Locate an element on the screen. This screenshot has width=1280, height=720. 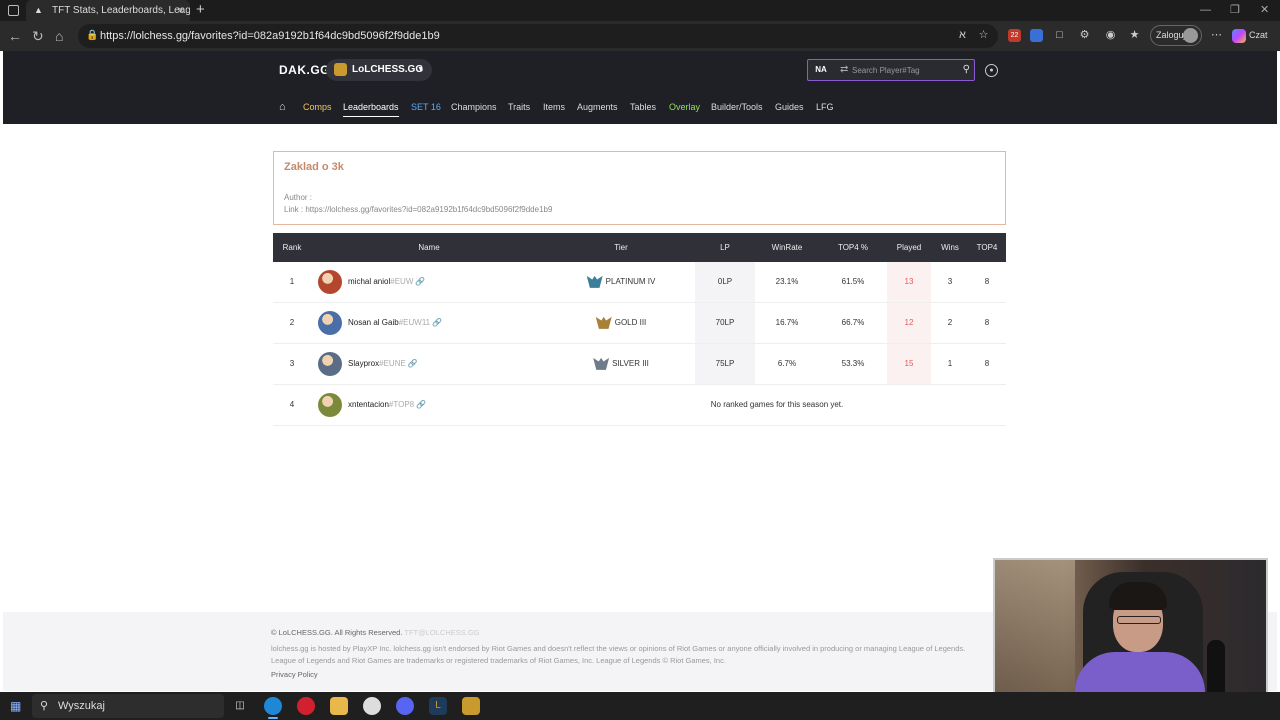
player-search-input is located at coordinates (902, 70).